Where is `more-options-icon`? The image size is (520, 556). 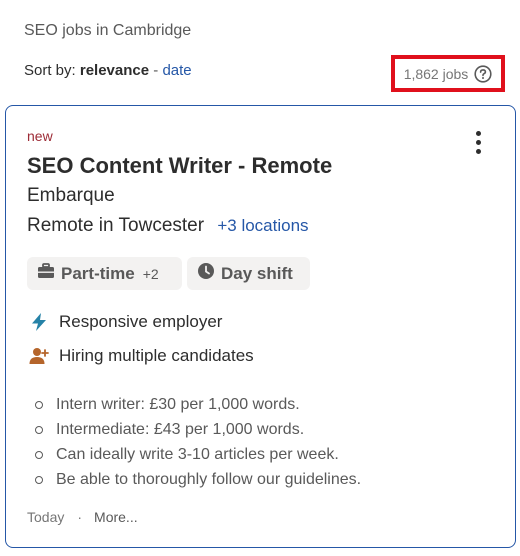
more-options-icon is located at coordinates (478, 143).